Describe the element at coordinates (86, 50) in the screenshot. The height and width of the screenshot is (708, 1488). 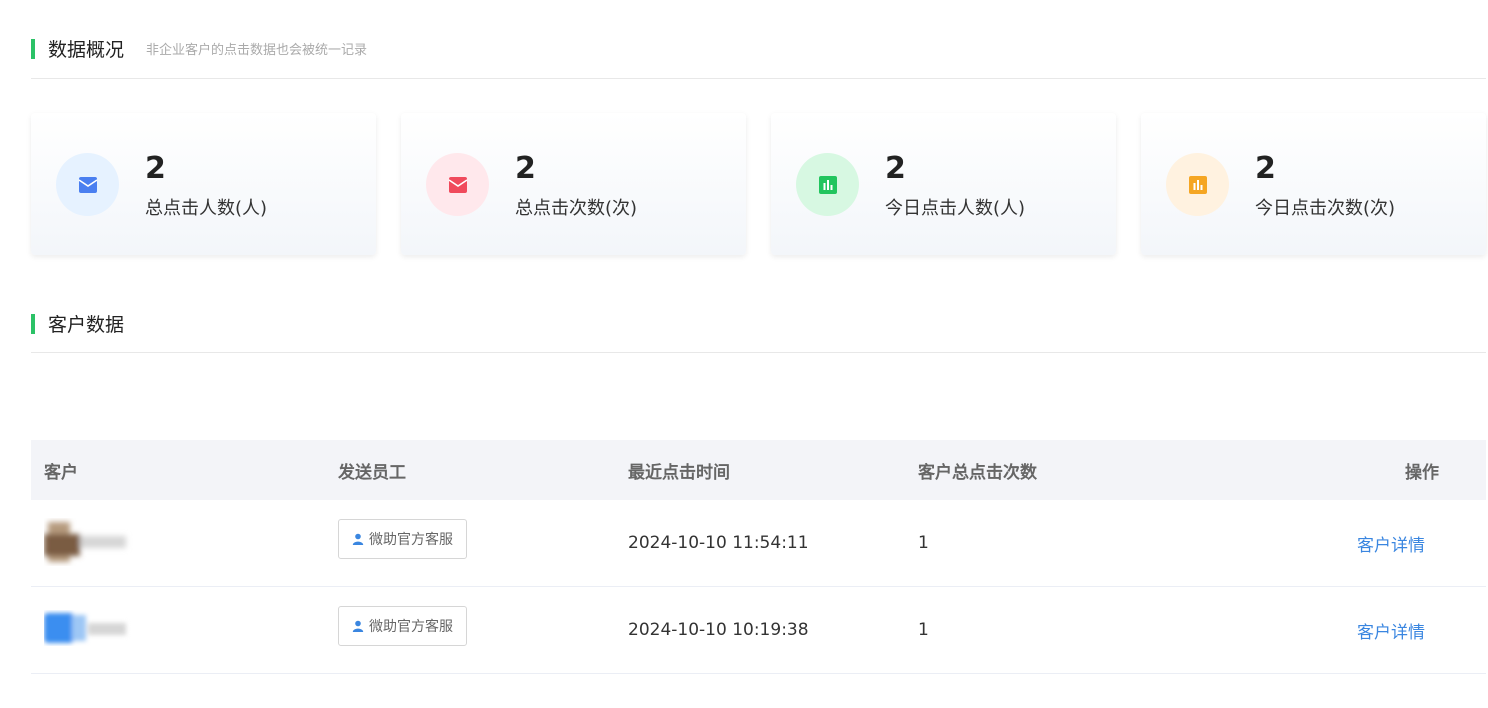
I see `overview-title: 数据概况` at that location.